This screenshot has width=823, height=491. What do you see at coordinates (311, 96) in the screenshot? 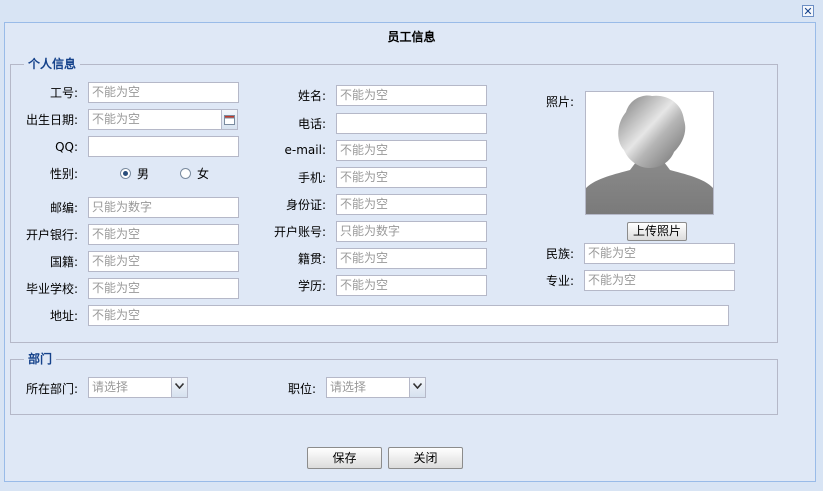
I see `name-label: 姓名:` at bounding box center [311, 96].